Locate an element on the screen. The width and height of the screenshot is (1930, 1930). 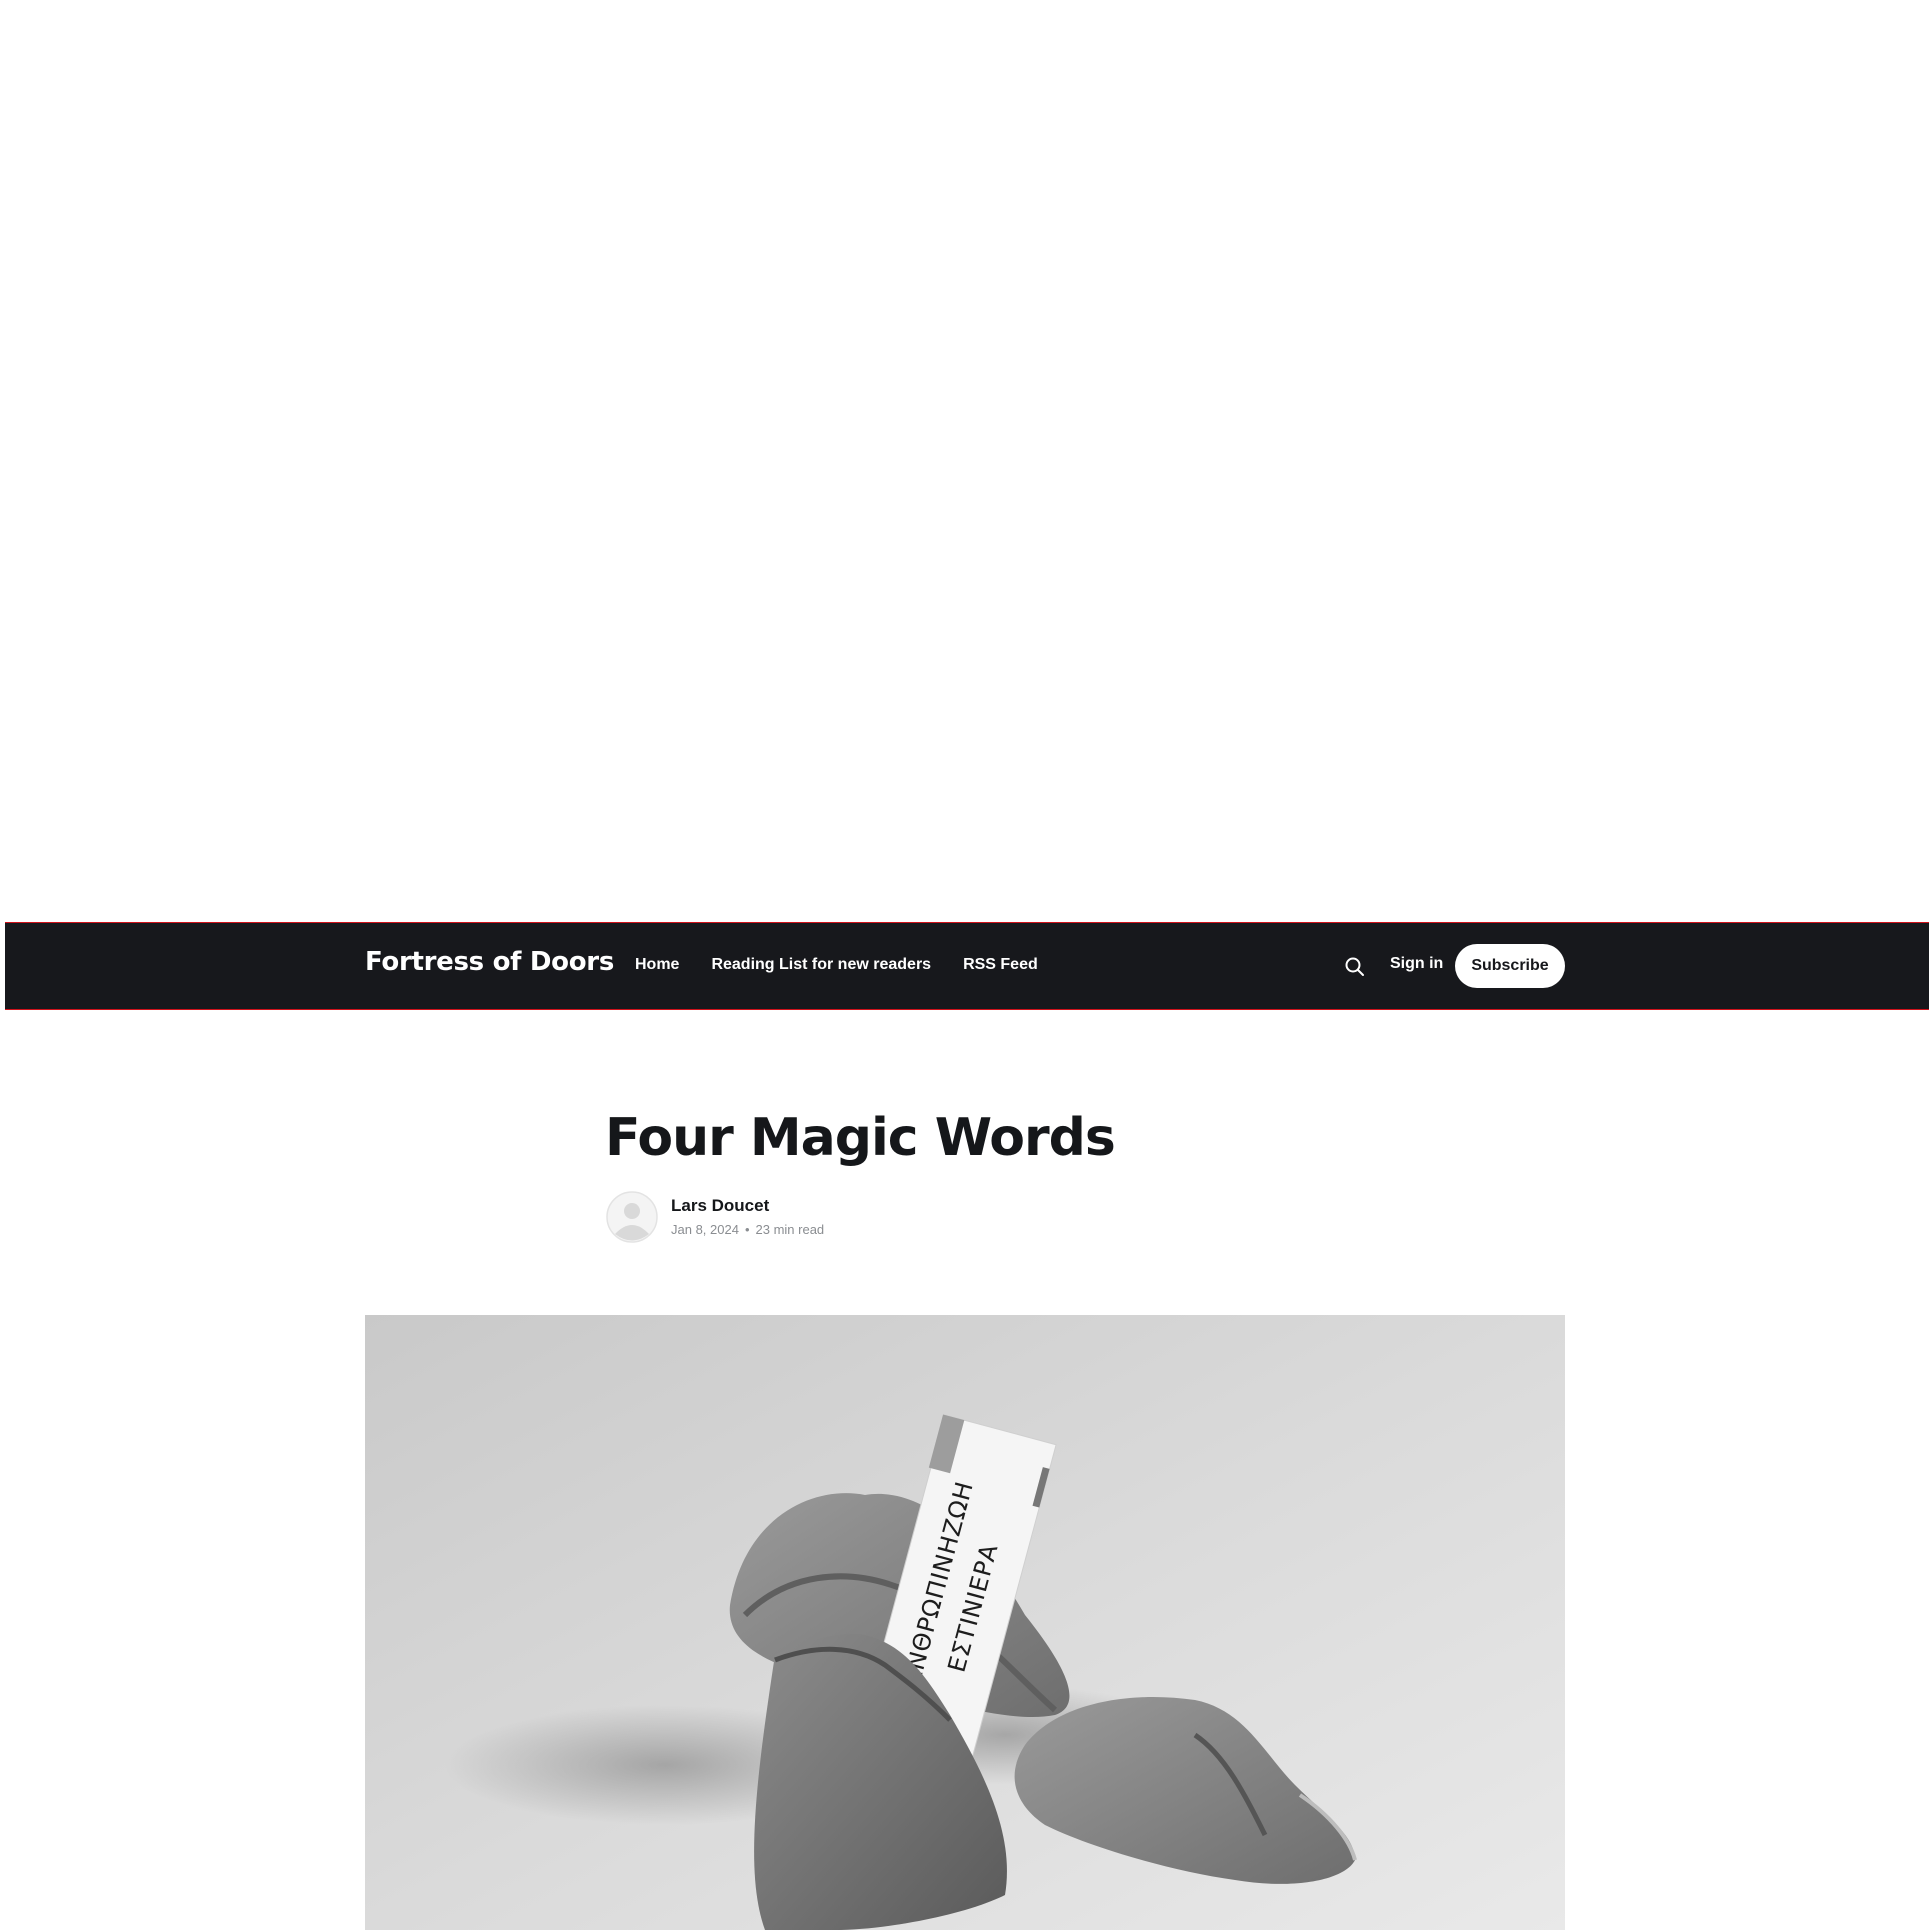
nav-item-rss-feed: RSS Feed is located at coordinates (1000, 965).